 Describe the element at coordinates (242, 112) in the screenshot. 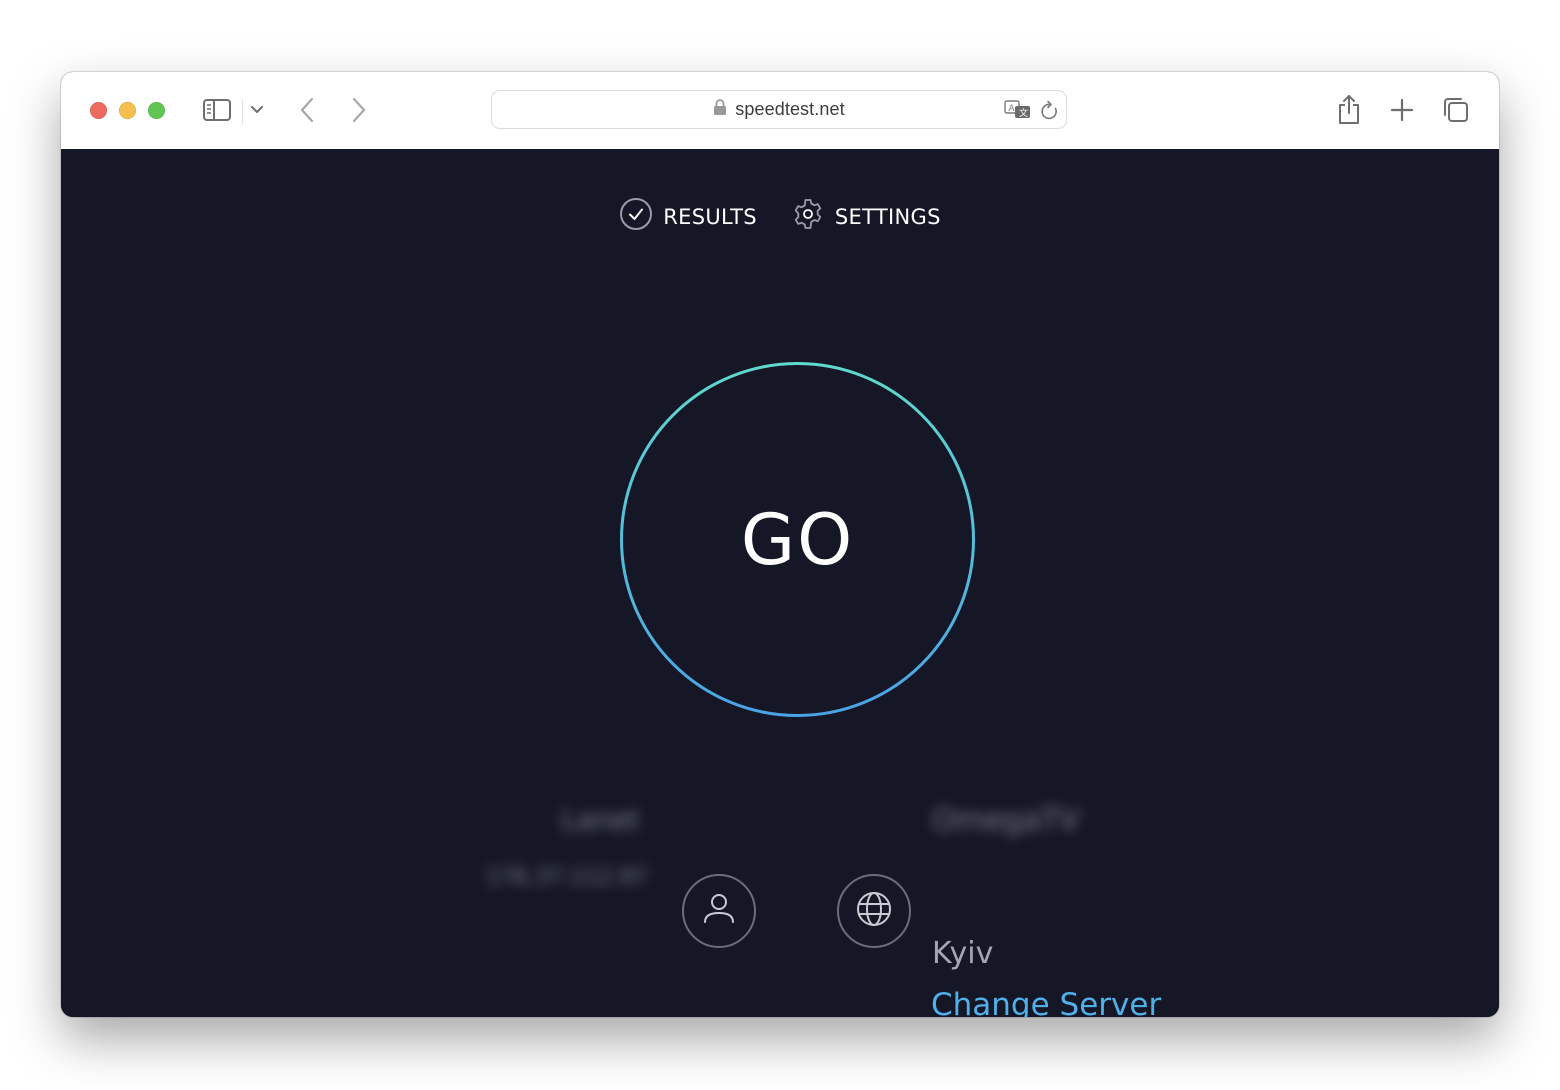

I see `toolbar-divider` at that location.